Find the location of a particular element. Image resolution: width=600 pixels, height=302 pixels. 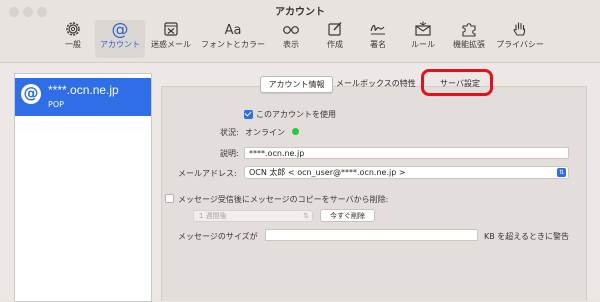

email-label: メールアドレス: is located at coordinates (207, 173).